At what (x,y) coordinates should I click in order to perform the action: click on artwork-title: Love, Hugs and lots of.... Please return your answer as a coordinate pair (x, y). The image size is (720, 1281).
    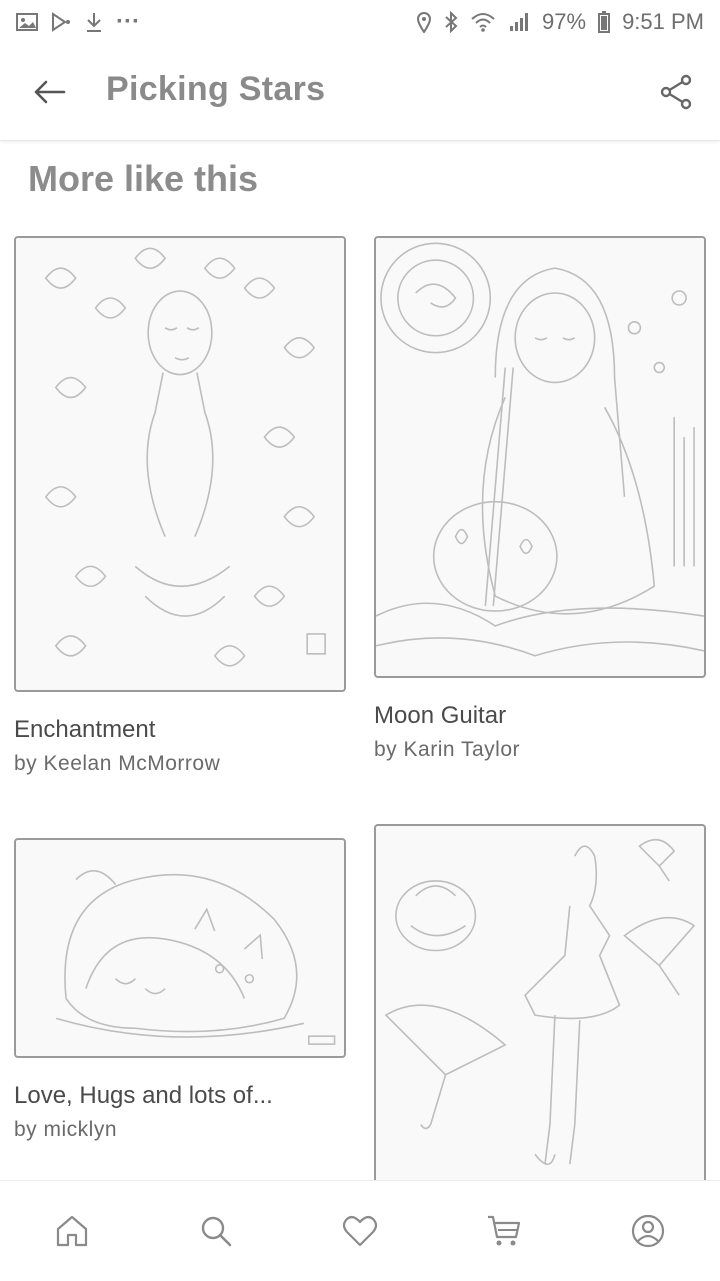
    Looking at the image, I should click on (143, 1095).